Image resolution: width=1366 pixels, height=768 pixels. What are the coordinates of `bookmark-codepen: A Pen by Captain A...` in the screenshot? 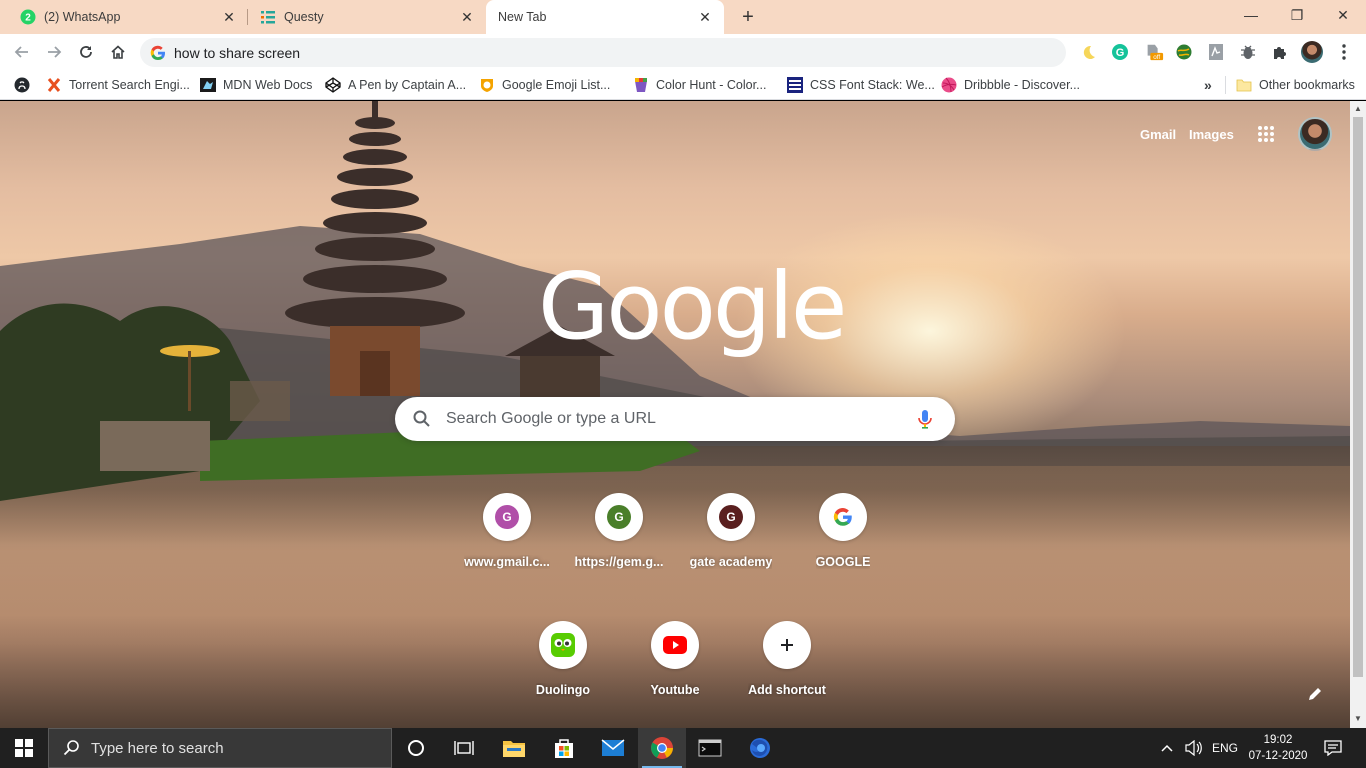 It's located at (395, 85).